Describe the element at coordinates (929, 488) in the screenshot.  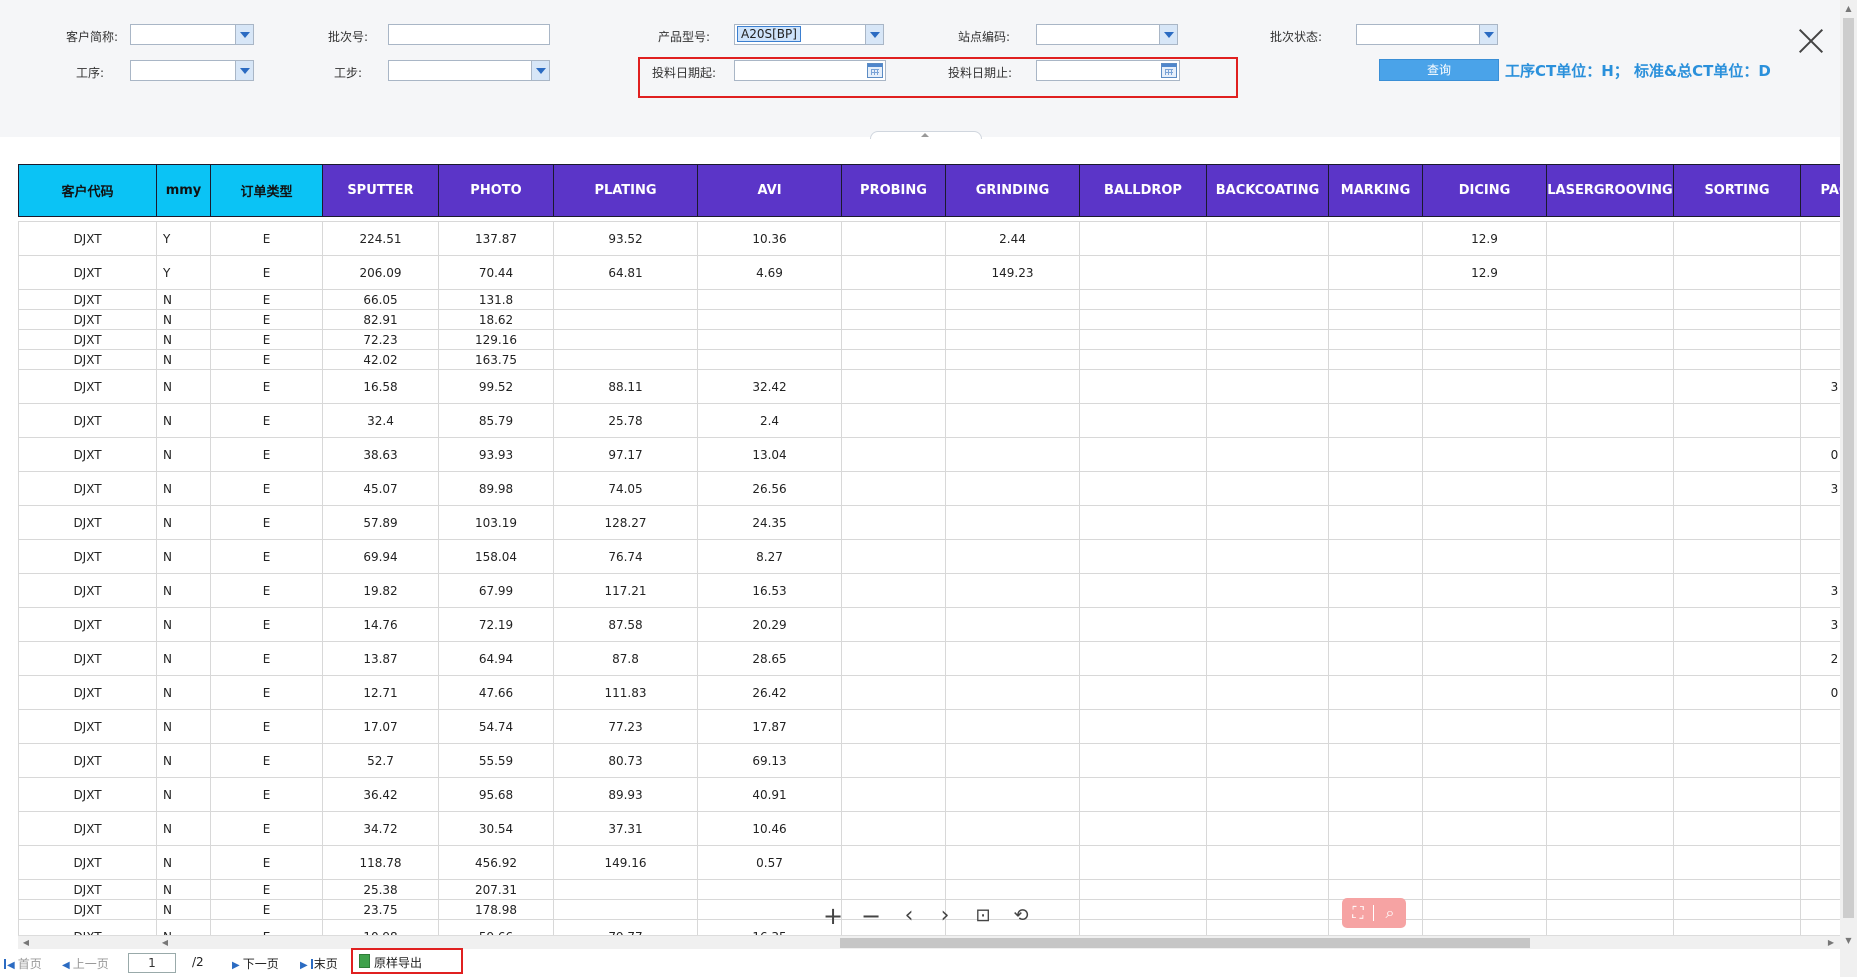
I see `table-row: DJXT N E 45.07 89.98 74.05 26.56 3` at that location.